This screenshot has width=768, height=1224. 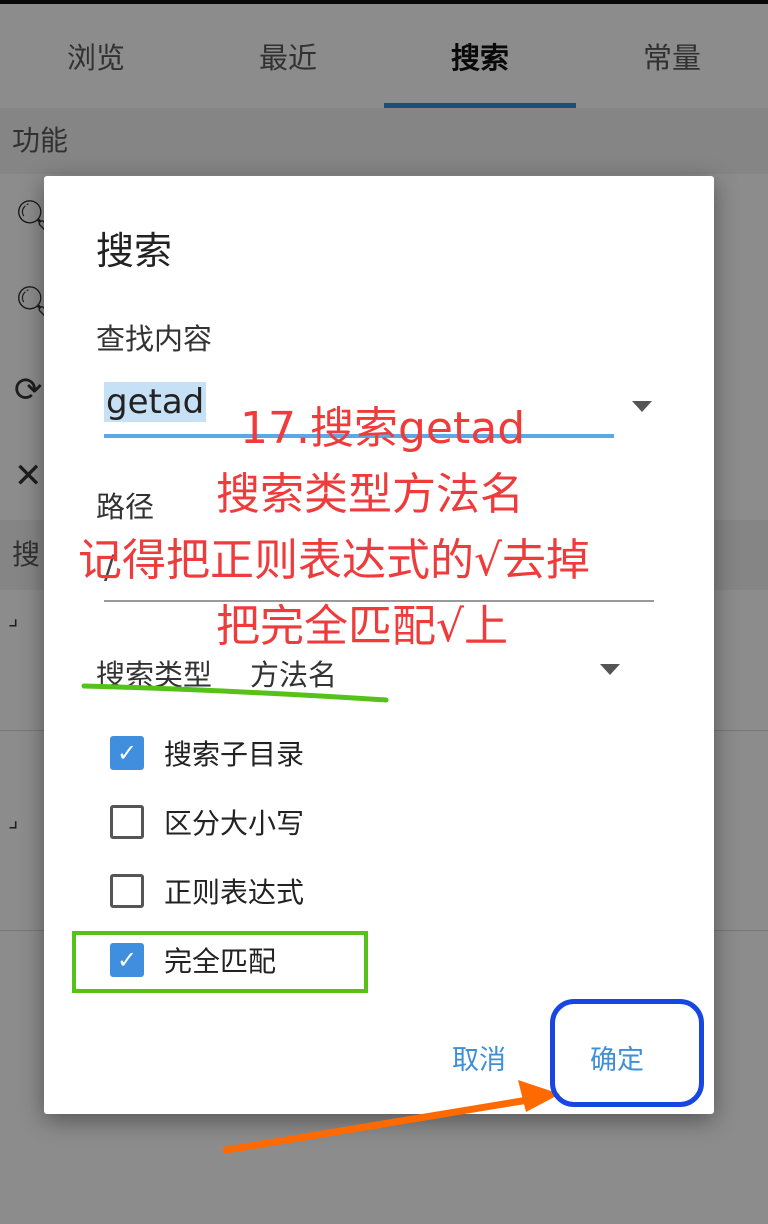 What do you see at coordinates (220, 962) in the screenshot?
I see `green-highlight-box` at bounding box center [220, 962].